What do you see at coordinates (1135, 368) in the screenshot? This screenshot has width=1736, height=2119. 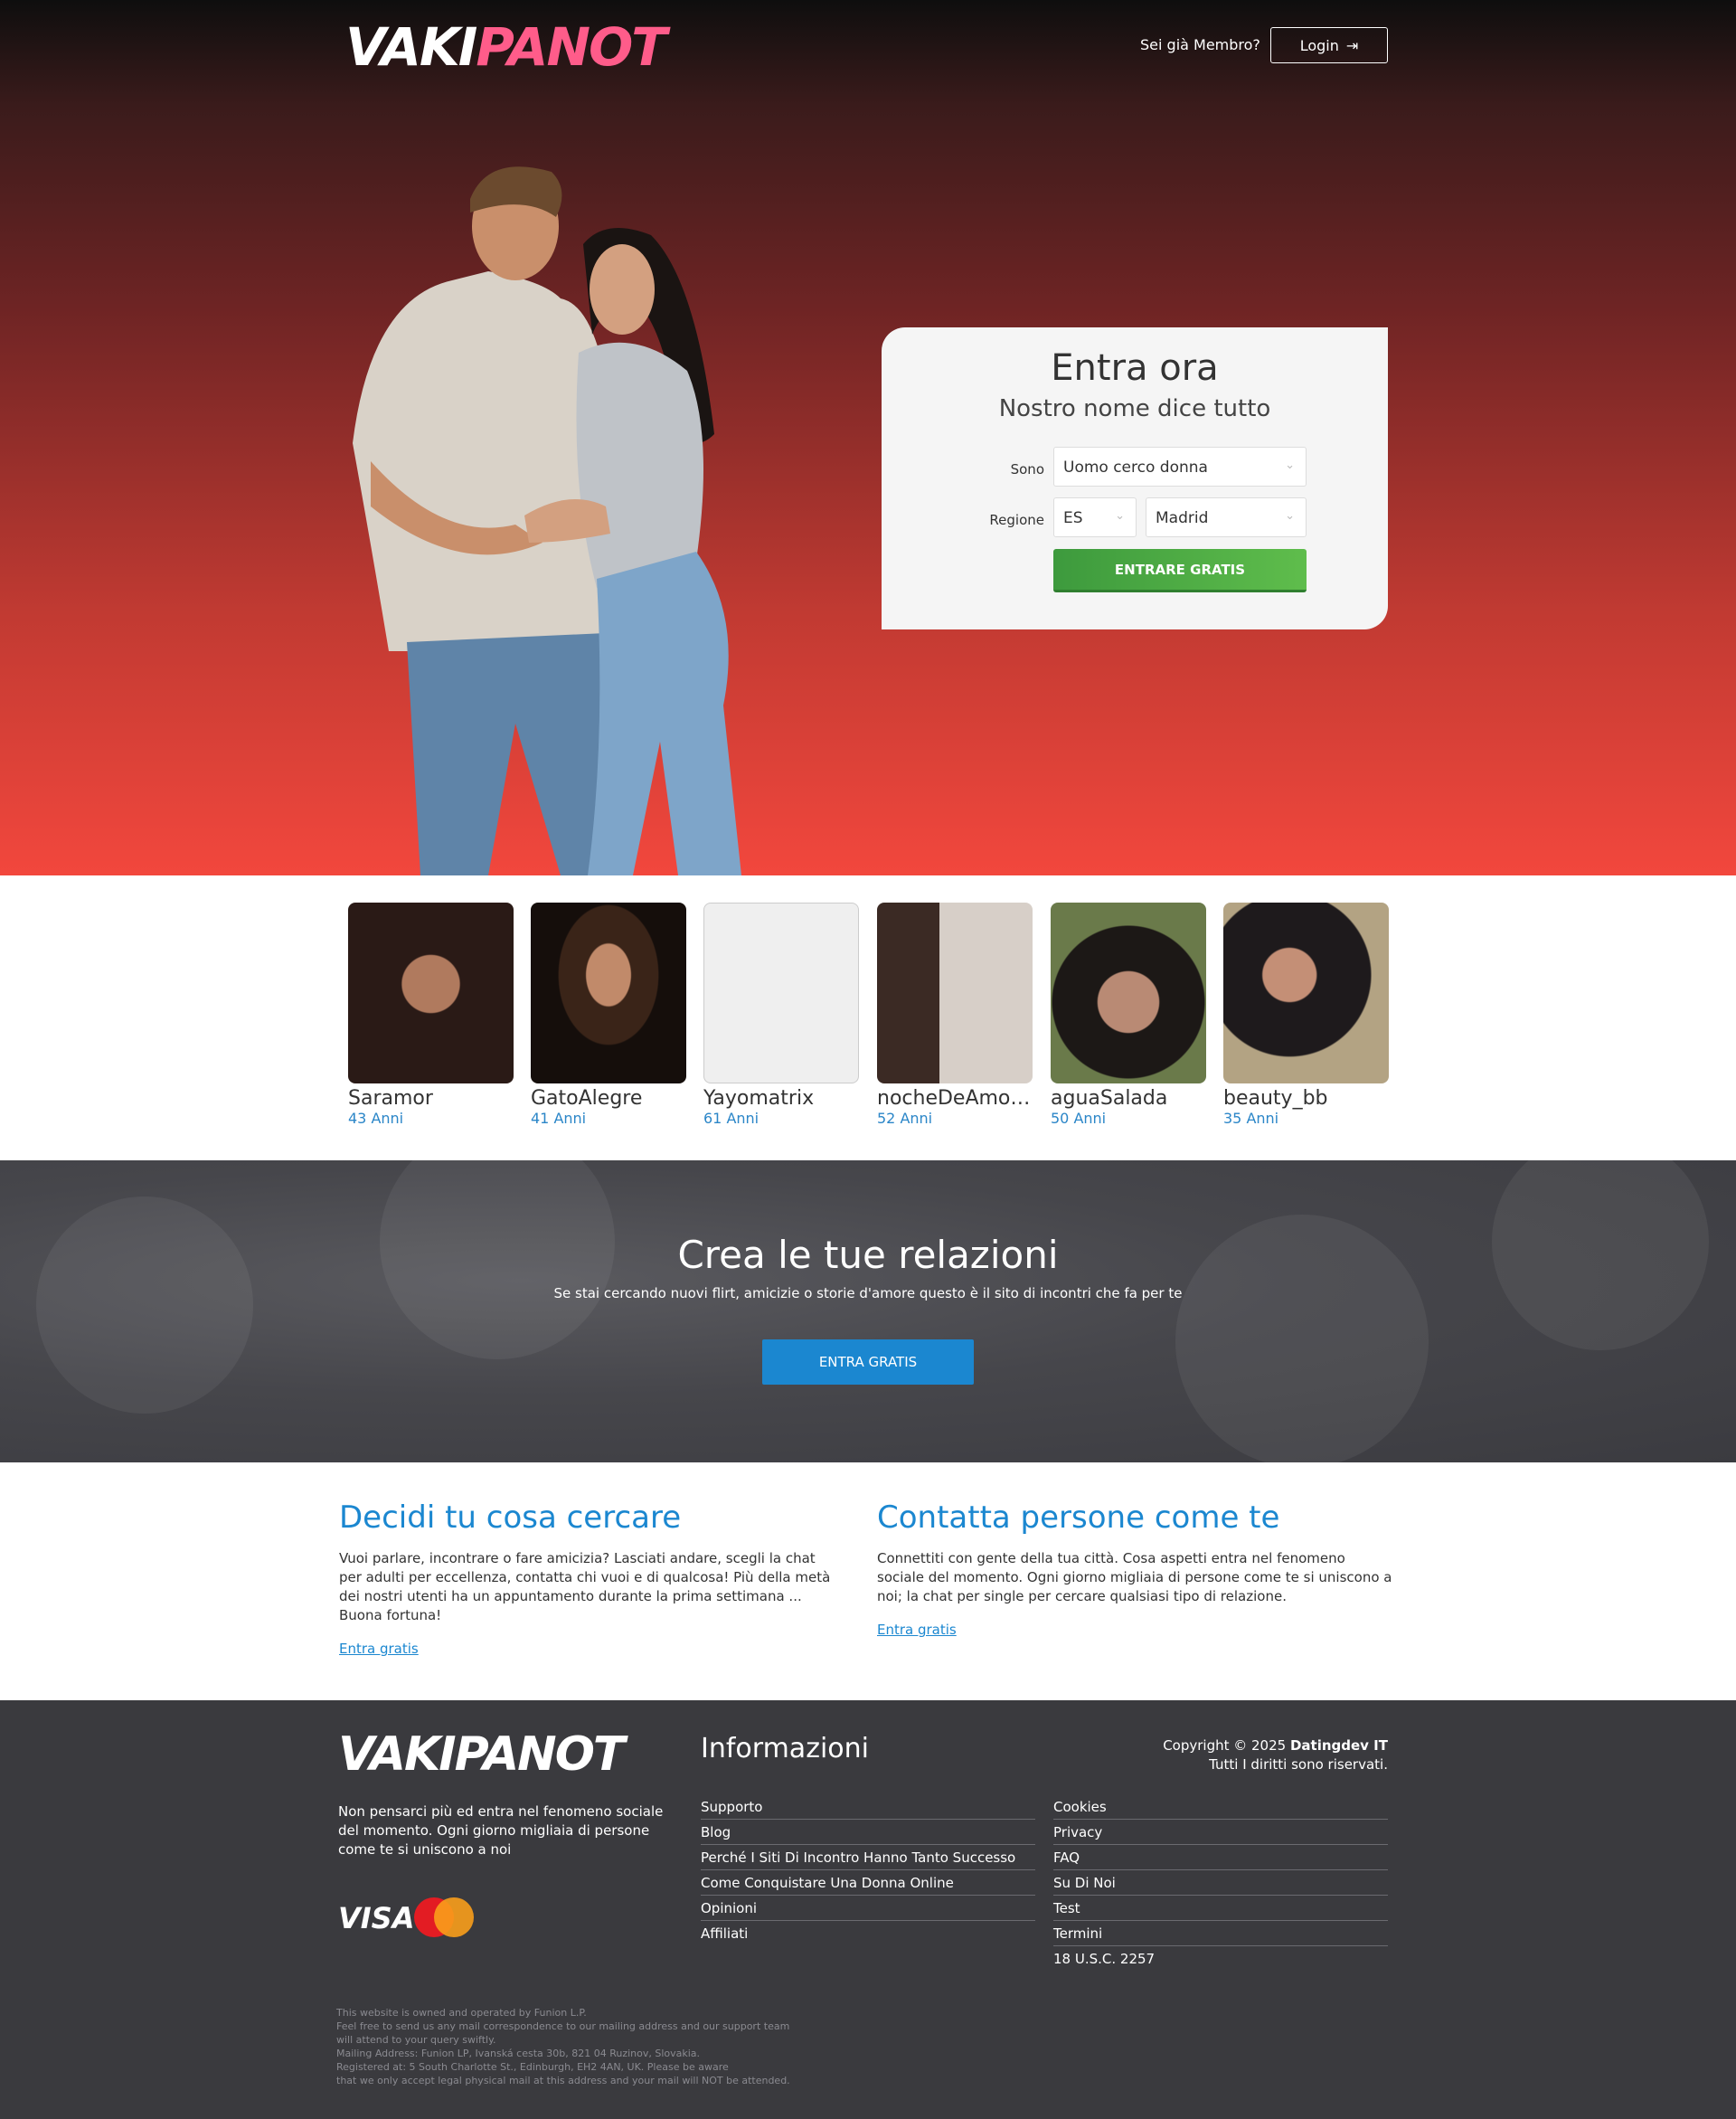 I see `signup-title: Entra ora` at bounding box center [1135, 368].